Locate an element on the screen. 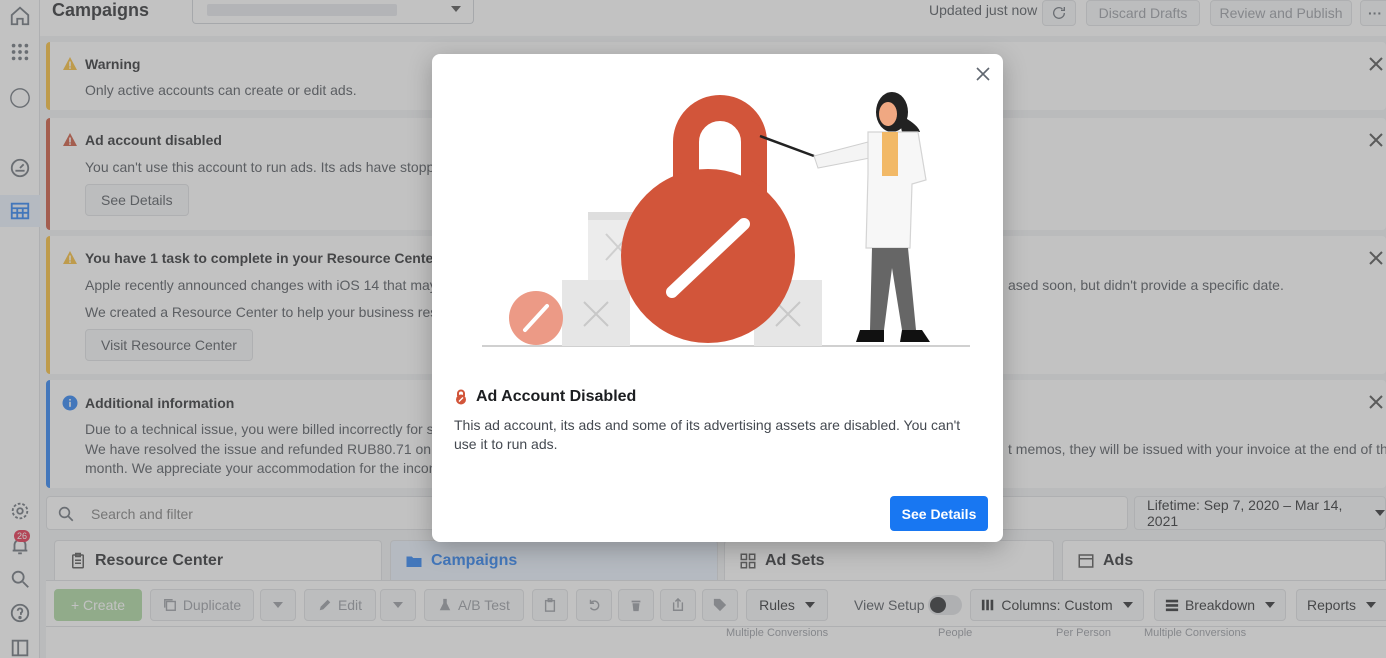 This screenshot has height=658, width=1386. modal-title-row: Ad Account Disabled is located at coordinates (545, 397).